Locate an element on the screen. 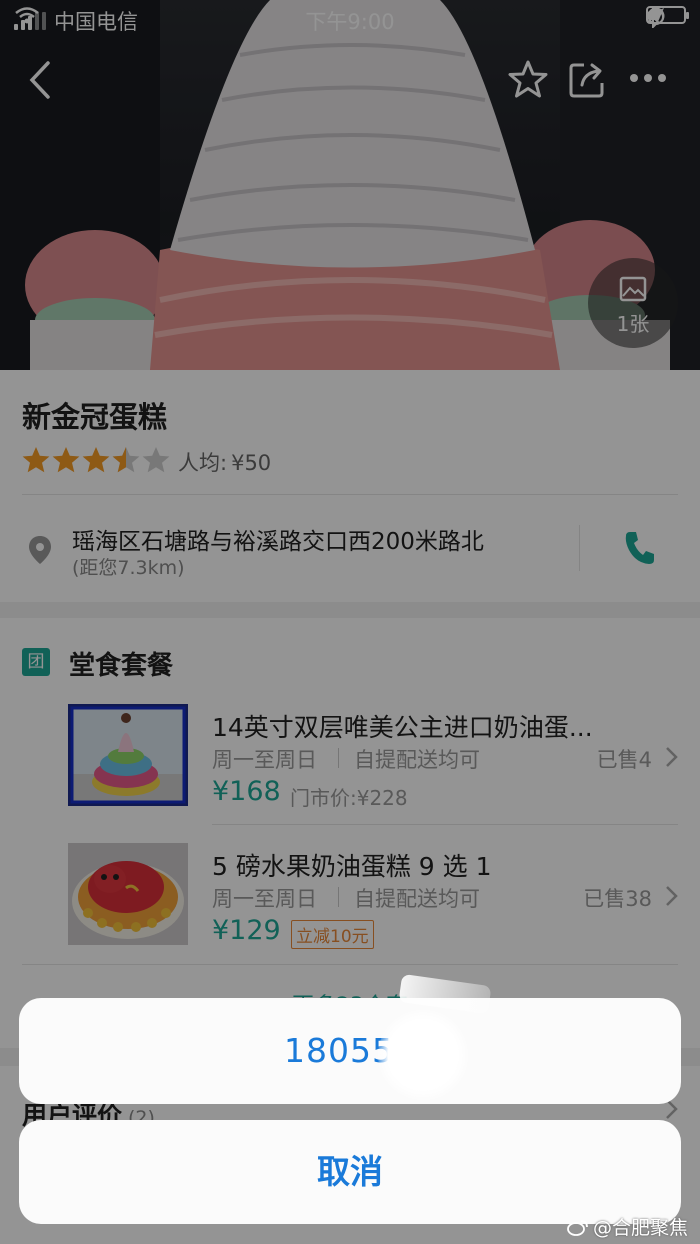  watermark: @合肥聚焦 is located at coordinates (627, 1226).